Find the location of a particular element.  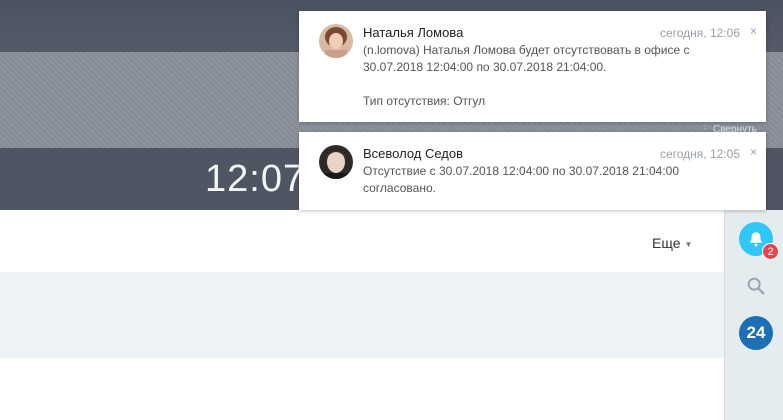

notification-text-line: Тип отсутствия: Отгул is located at coordinates (424, 101).